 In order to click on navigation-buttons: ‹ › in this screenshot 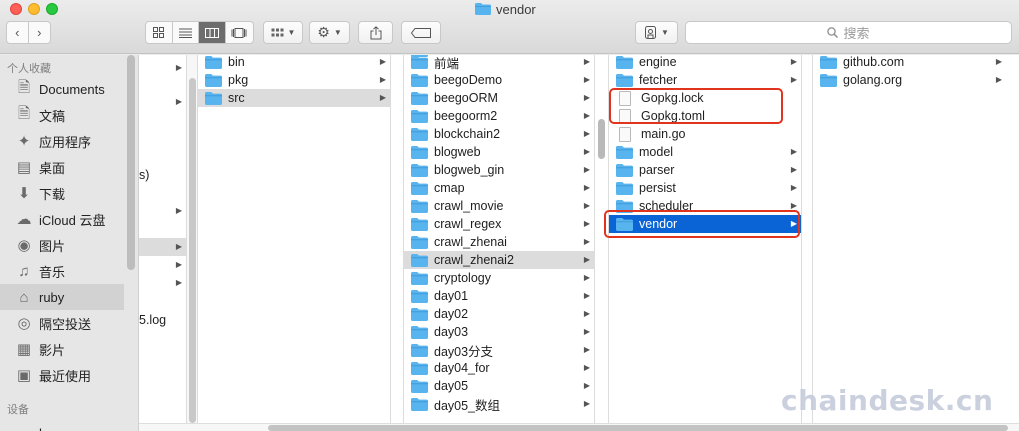, I will do `click(28, 32)`.